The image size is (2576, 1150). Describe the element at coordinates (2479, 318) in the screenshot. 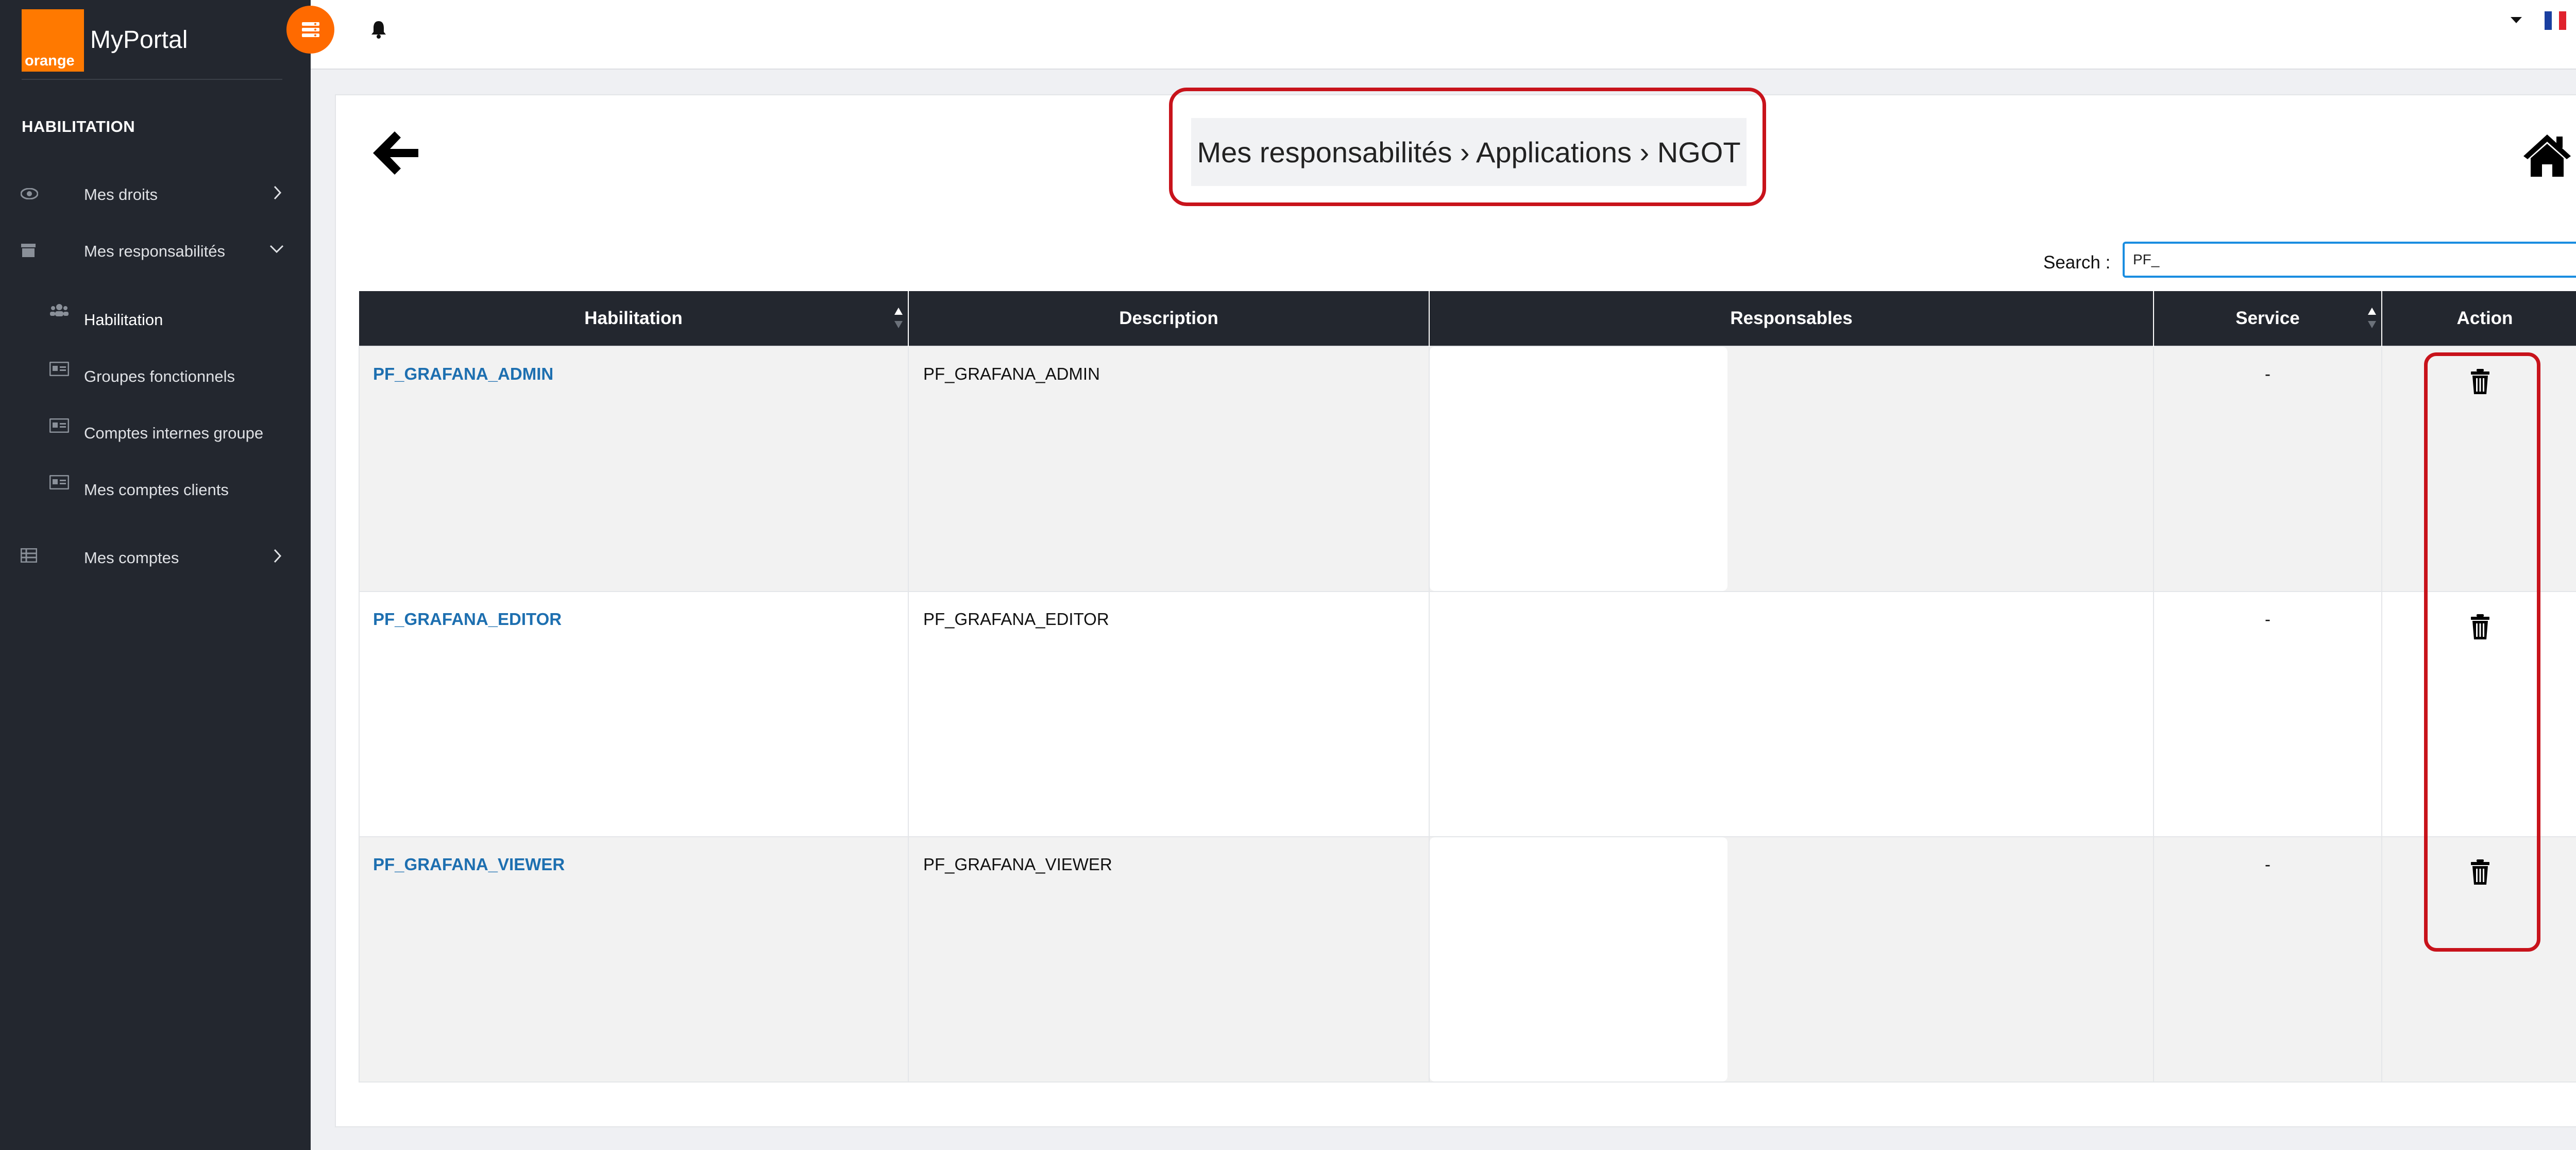

I see `column-header-action: Action` at that location.